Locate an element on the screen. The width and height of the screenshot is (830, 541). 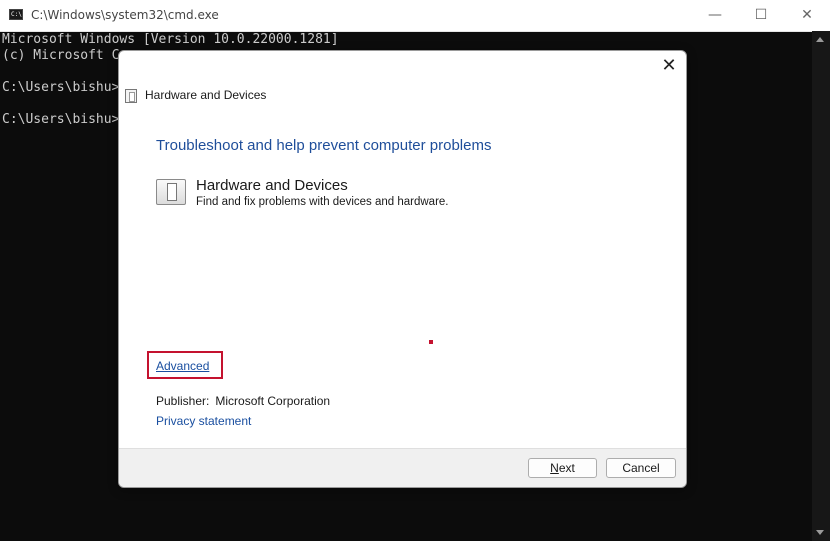
cmd-app-icon: C:\ is located at coordinates (16, 14).